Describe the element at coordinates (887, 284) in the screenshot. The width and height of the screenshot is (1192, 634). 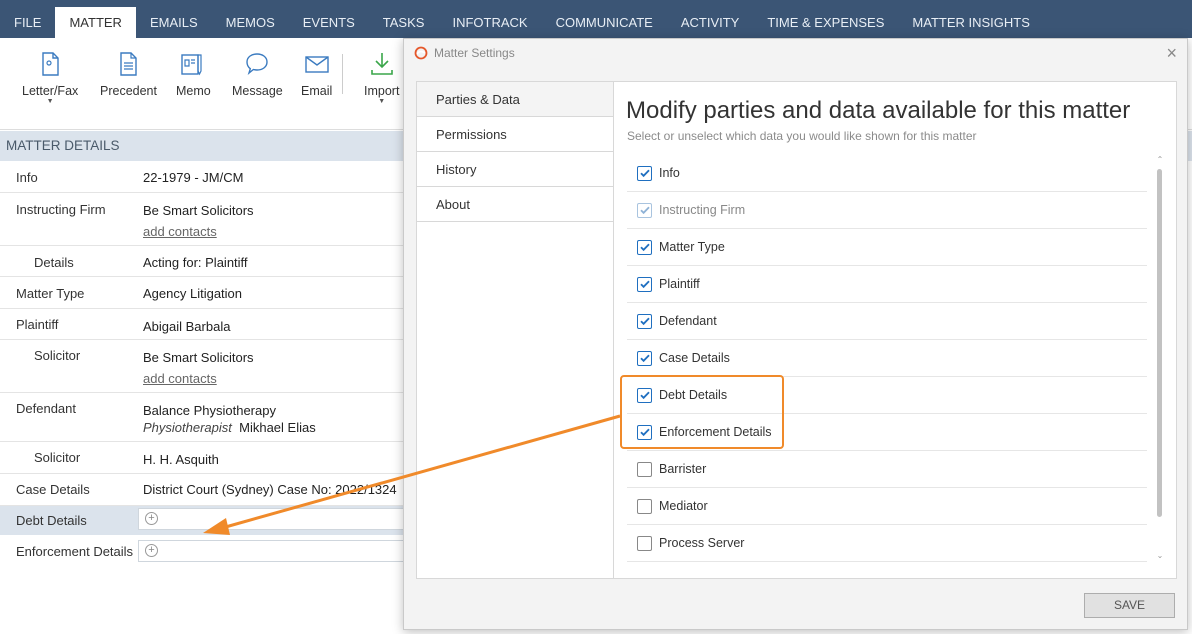
I see `option-plaintiff: Plaintiff` at that location.